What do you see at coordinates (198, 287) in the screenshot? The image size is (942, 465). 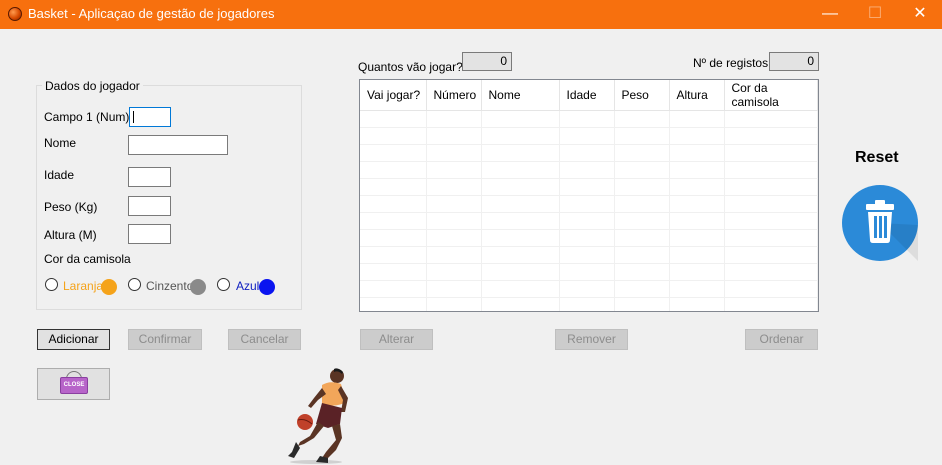 I see `cinzento-color-swatch` at bounding box center [198, 287].